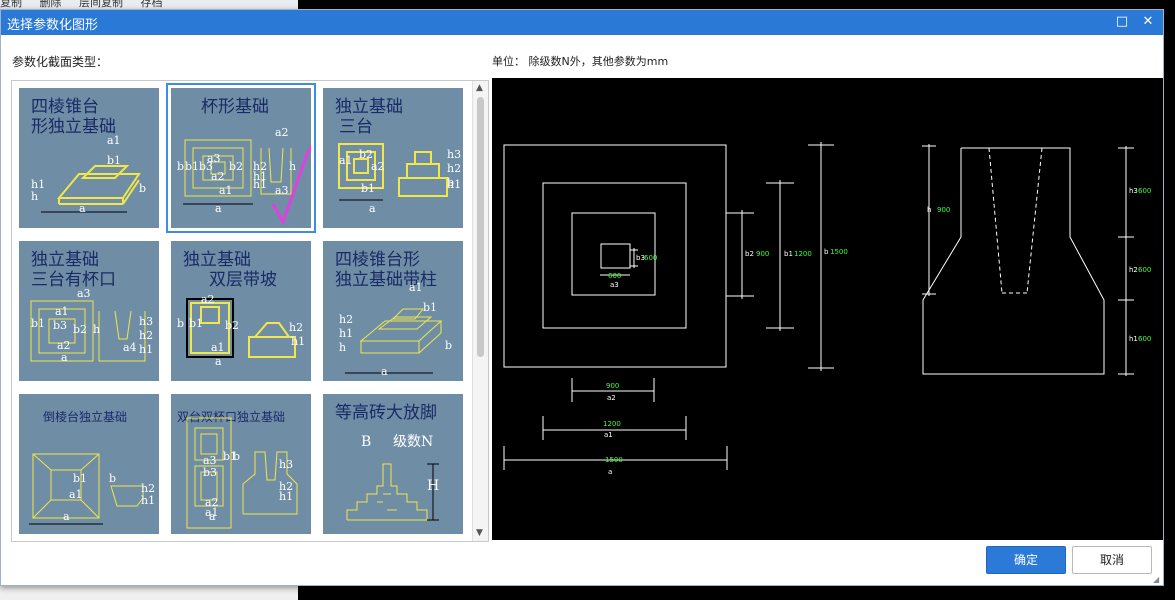 The image size is (1175, 600). Describe the element at coordinates (286, 464) in the screenshot. I see `shape-param-label: h3` at that location.